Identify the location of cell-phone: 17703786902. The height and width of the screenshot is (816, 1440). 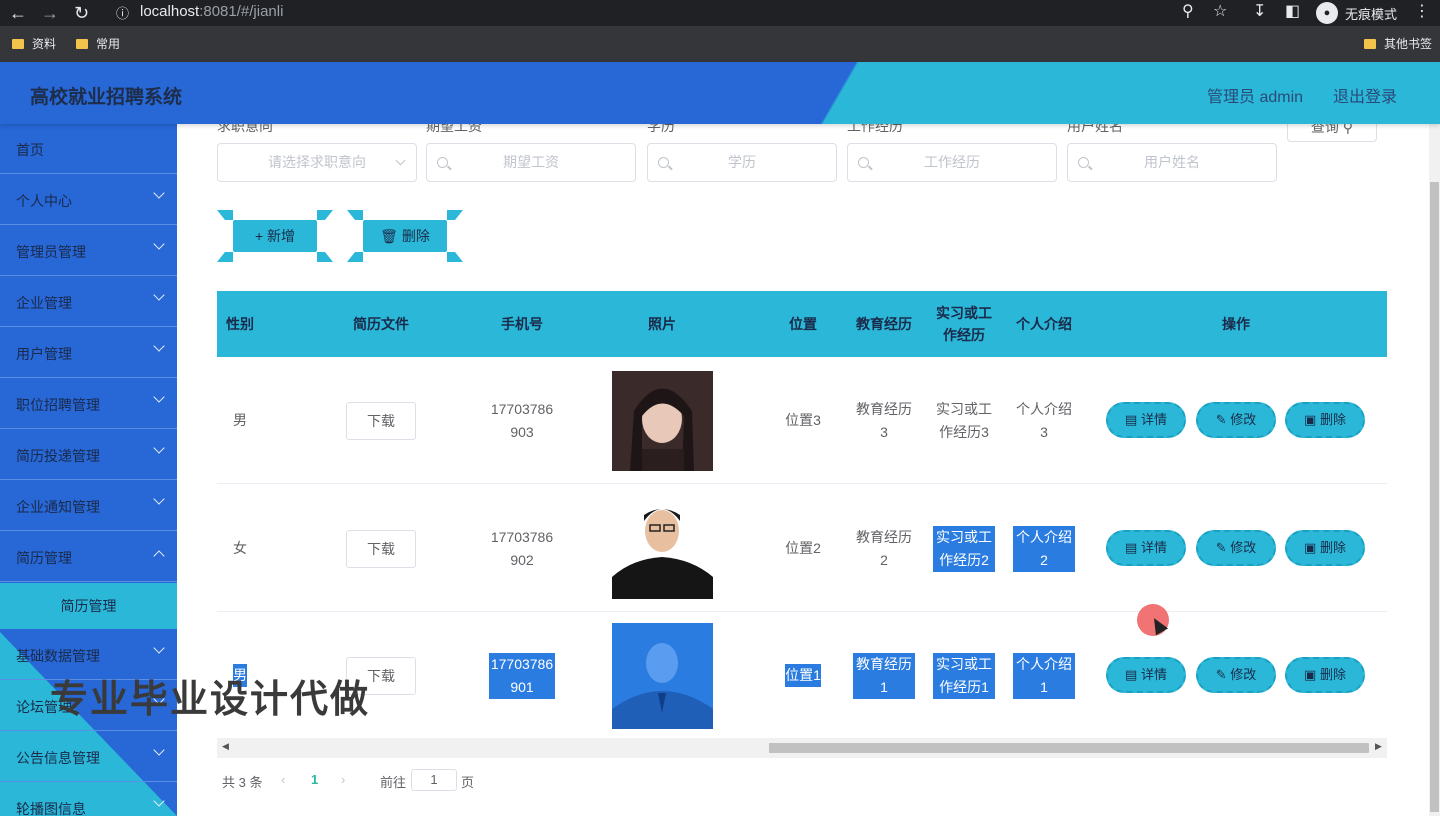
(522, 548).